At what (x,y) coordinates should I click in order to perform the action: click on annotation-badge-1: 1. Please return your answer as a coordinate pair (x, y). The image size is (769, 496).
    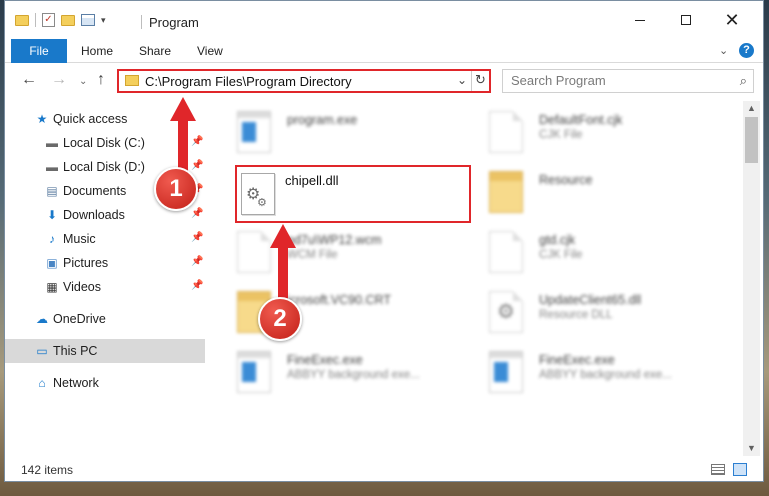
    Looking at the image, I should click on (176, 189).